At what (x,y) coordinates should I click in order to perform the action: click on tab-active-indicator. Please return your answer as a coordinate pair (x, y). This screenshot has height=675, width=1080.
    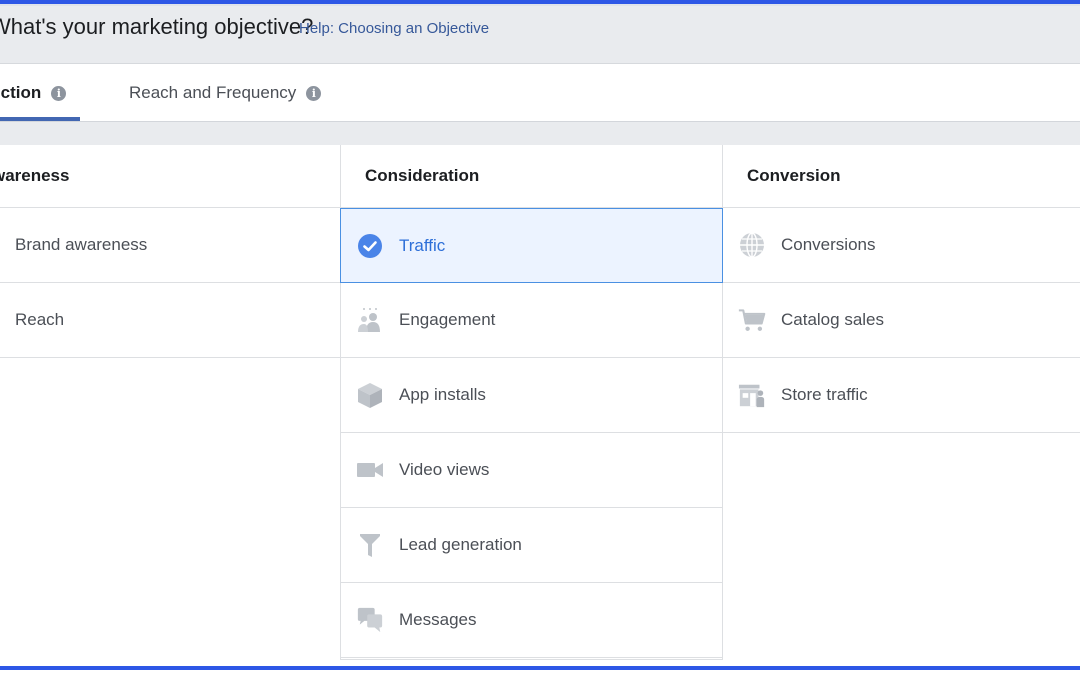
    Looking at the image, I should click on (40, 119).